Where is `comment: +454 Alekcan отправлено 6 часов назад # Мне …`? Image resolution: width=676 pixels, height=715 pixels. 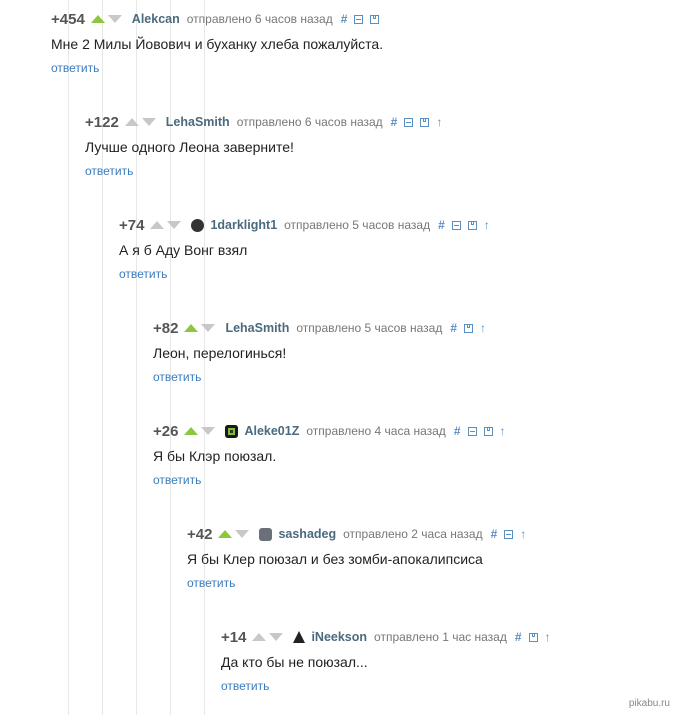
comment: +454 Alekcan отправлено 6 часов назад # Мне … is located at coordinates (218, 43).